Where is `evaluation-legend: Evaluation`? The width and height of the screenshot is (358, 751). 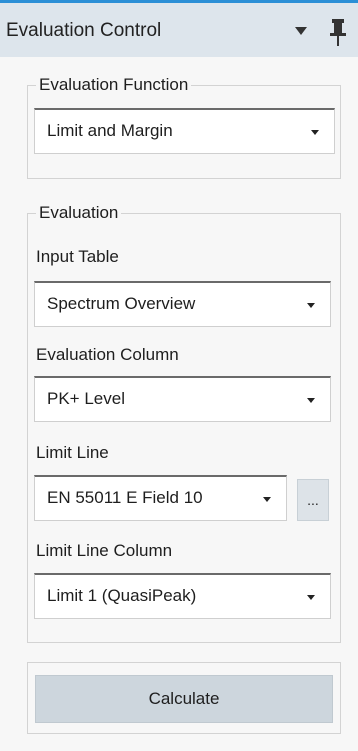 evaluation-legend: Evaluation is located at coordinates (79, 213).